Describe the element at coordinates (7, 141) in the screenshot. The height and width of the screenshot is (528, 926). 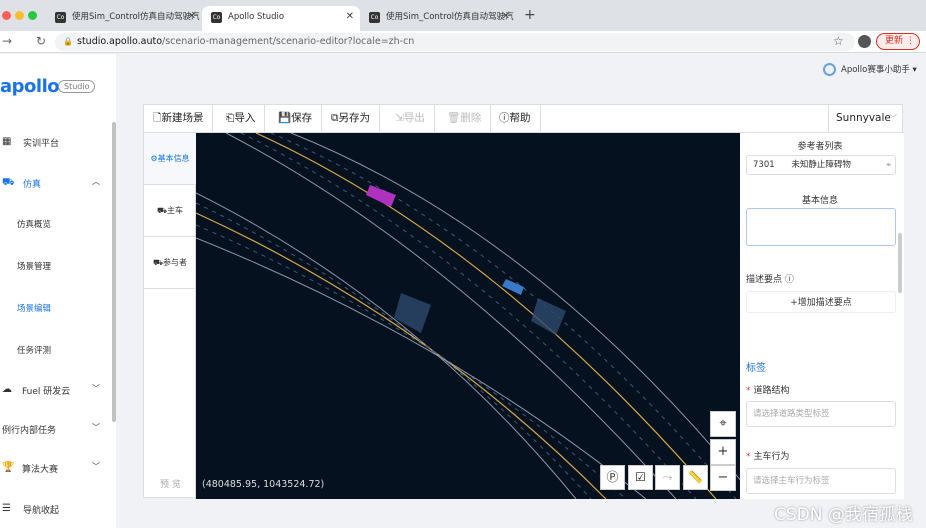
I see `grid-icon: ▦` at that location.